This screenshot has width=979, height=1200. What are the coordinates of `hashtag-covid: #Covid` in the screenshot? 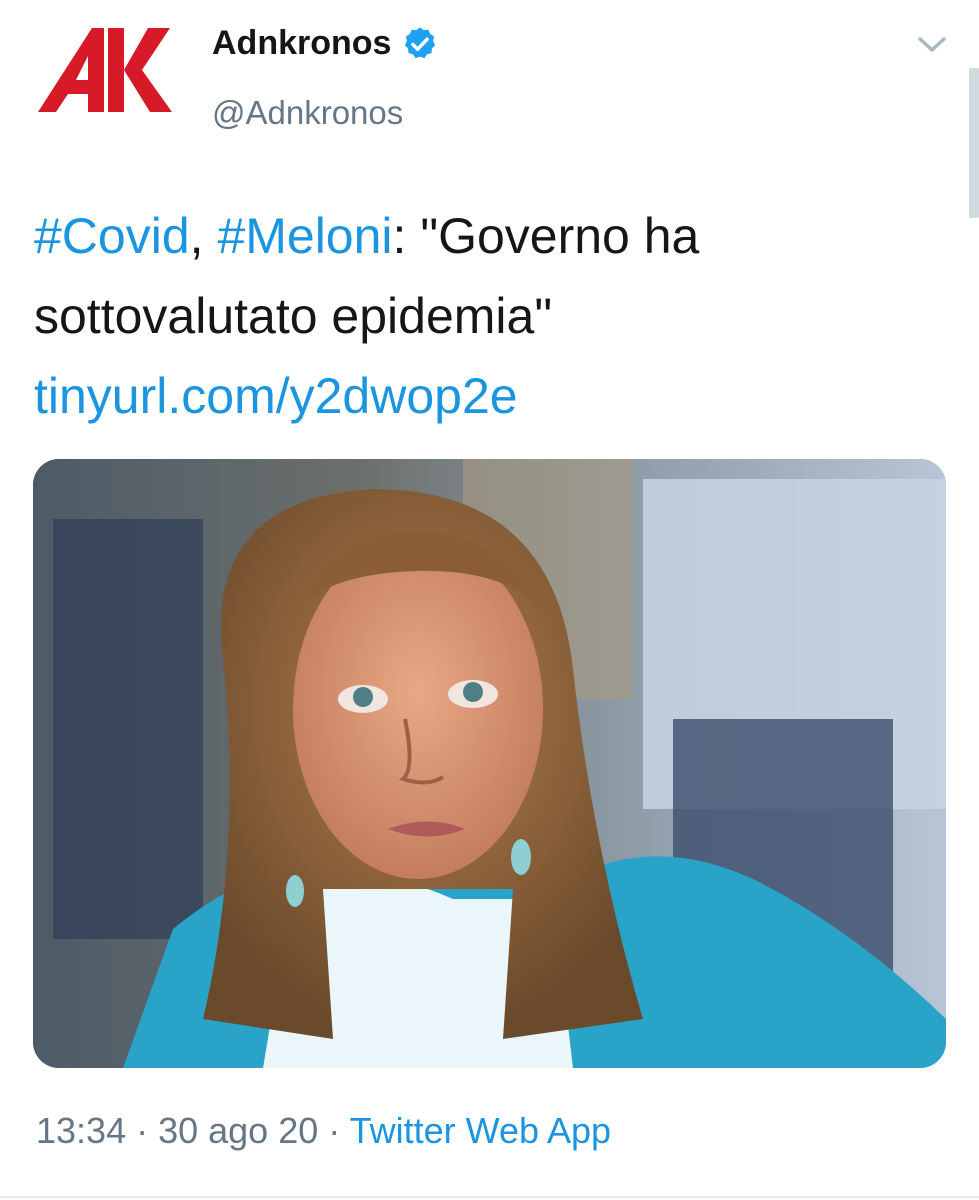 It's located at (112, 236).